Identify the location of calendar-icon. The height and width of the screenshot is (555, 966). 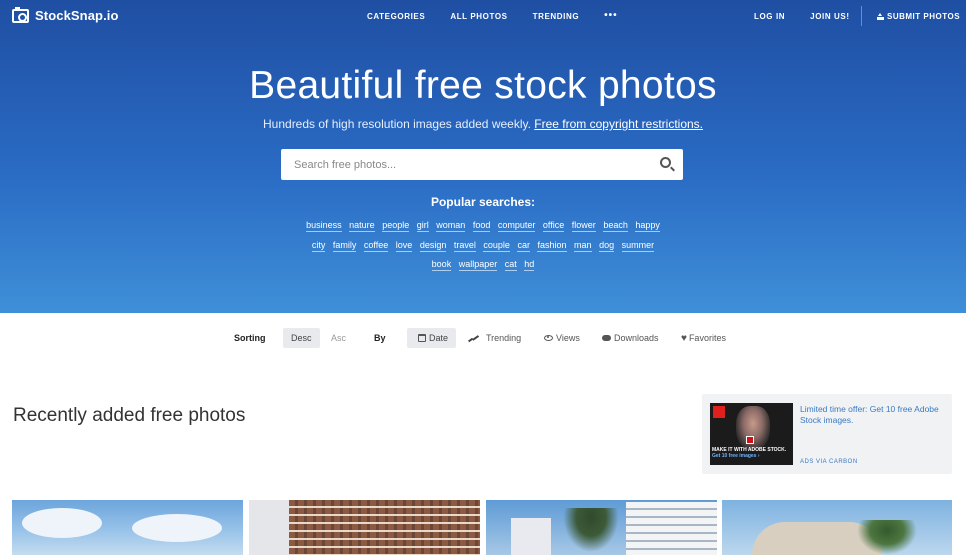
(422, 337).